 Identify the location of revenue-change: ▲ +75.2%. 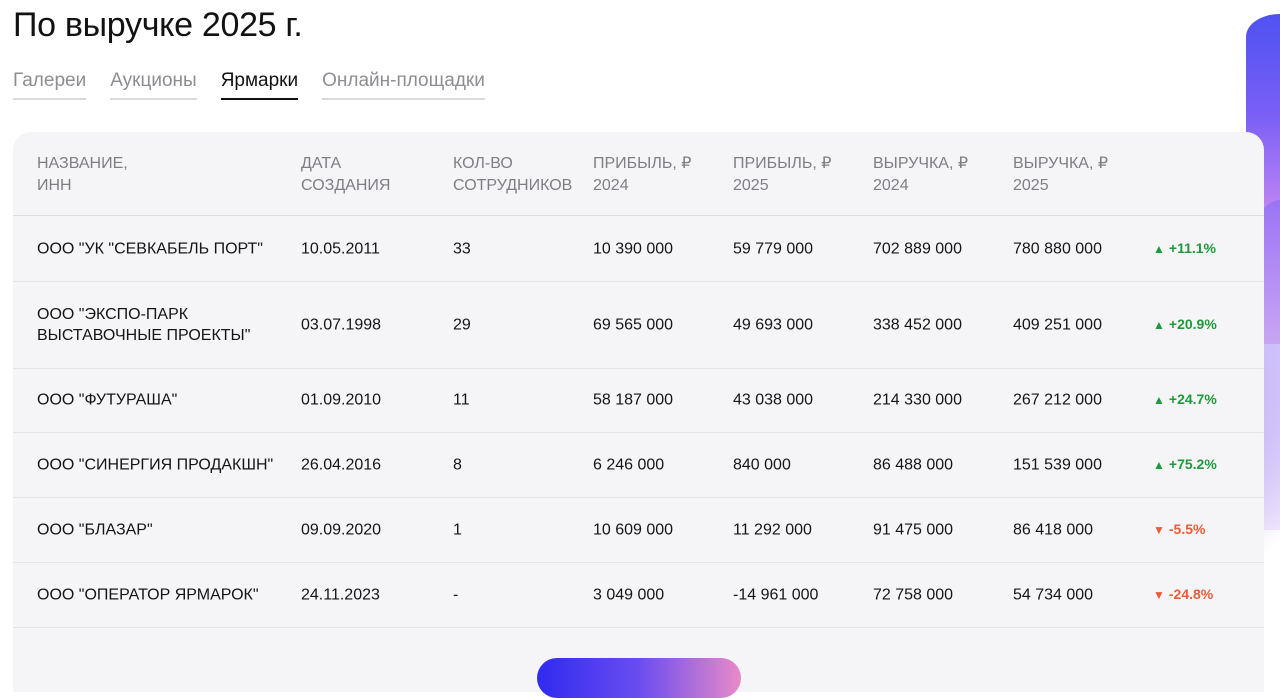
(1185, 465).